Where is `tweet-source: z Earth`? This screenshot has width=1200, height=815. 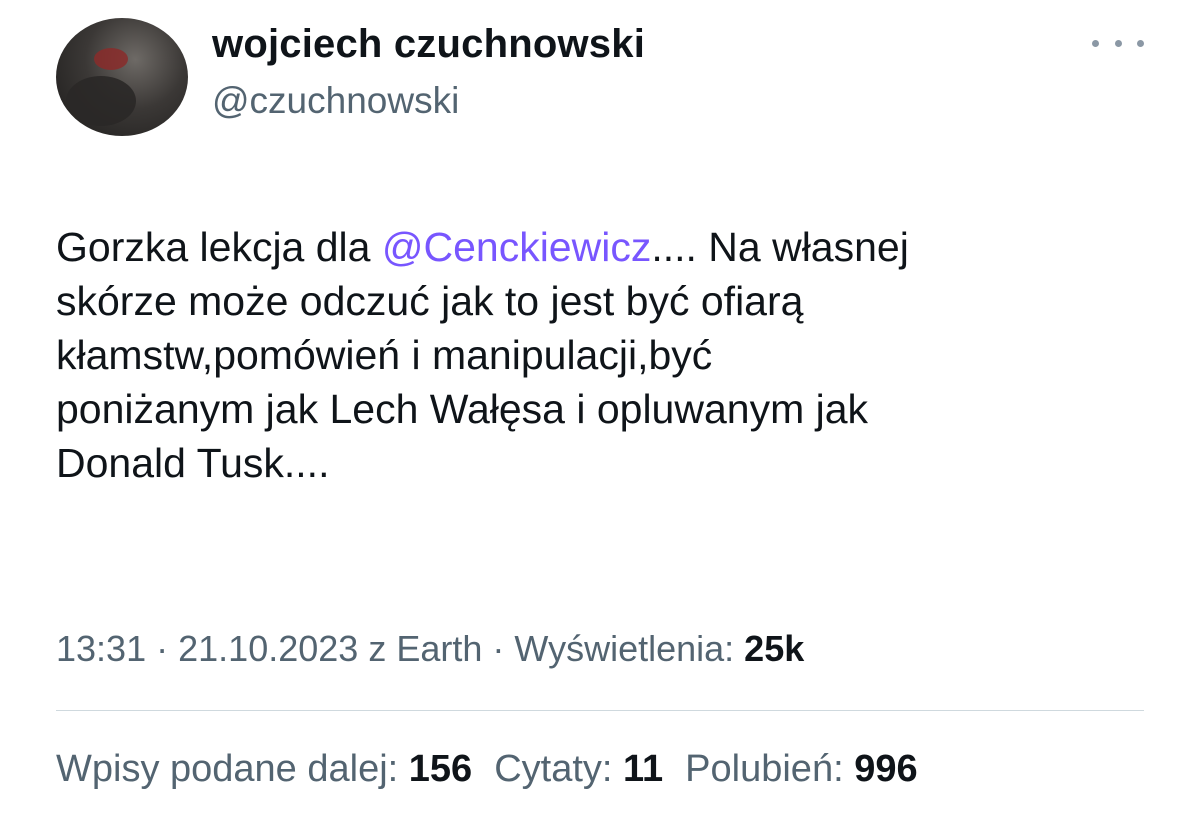
tweet-source: z Earth is located at coordinates (425, 648).